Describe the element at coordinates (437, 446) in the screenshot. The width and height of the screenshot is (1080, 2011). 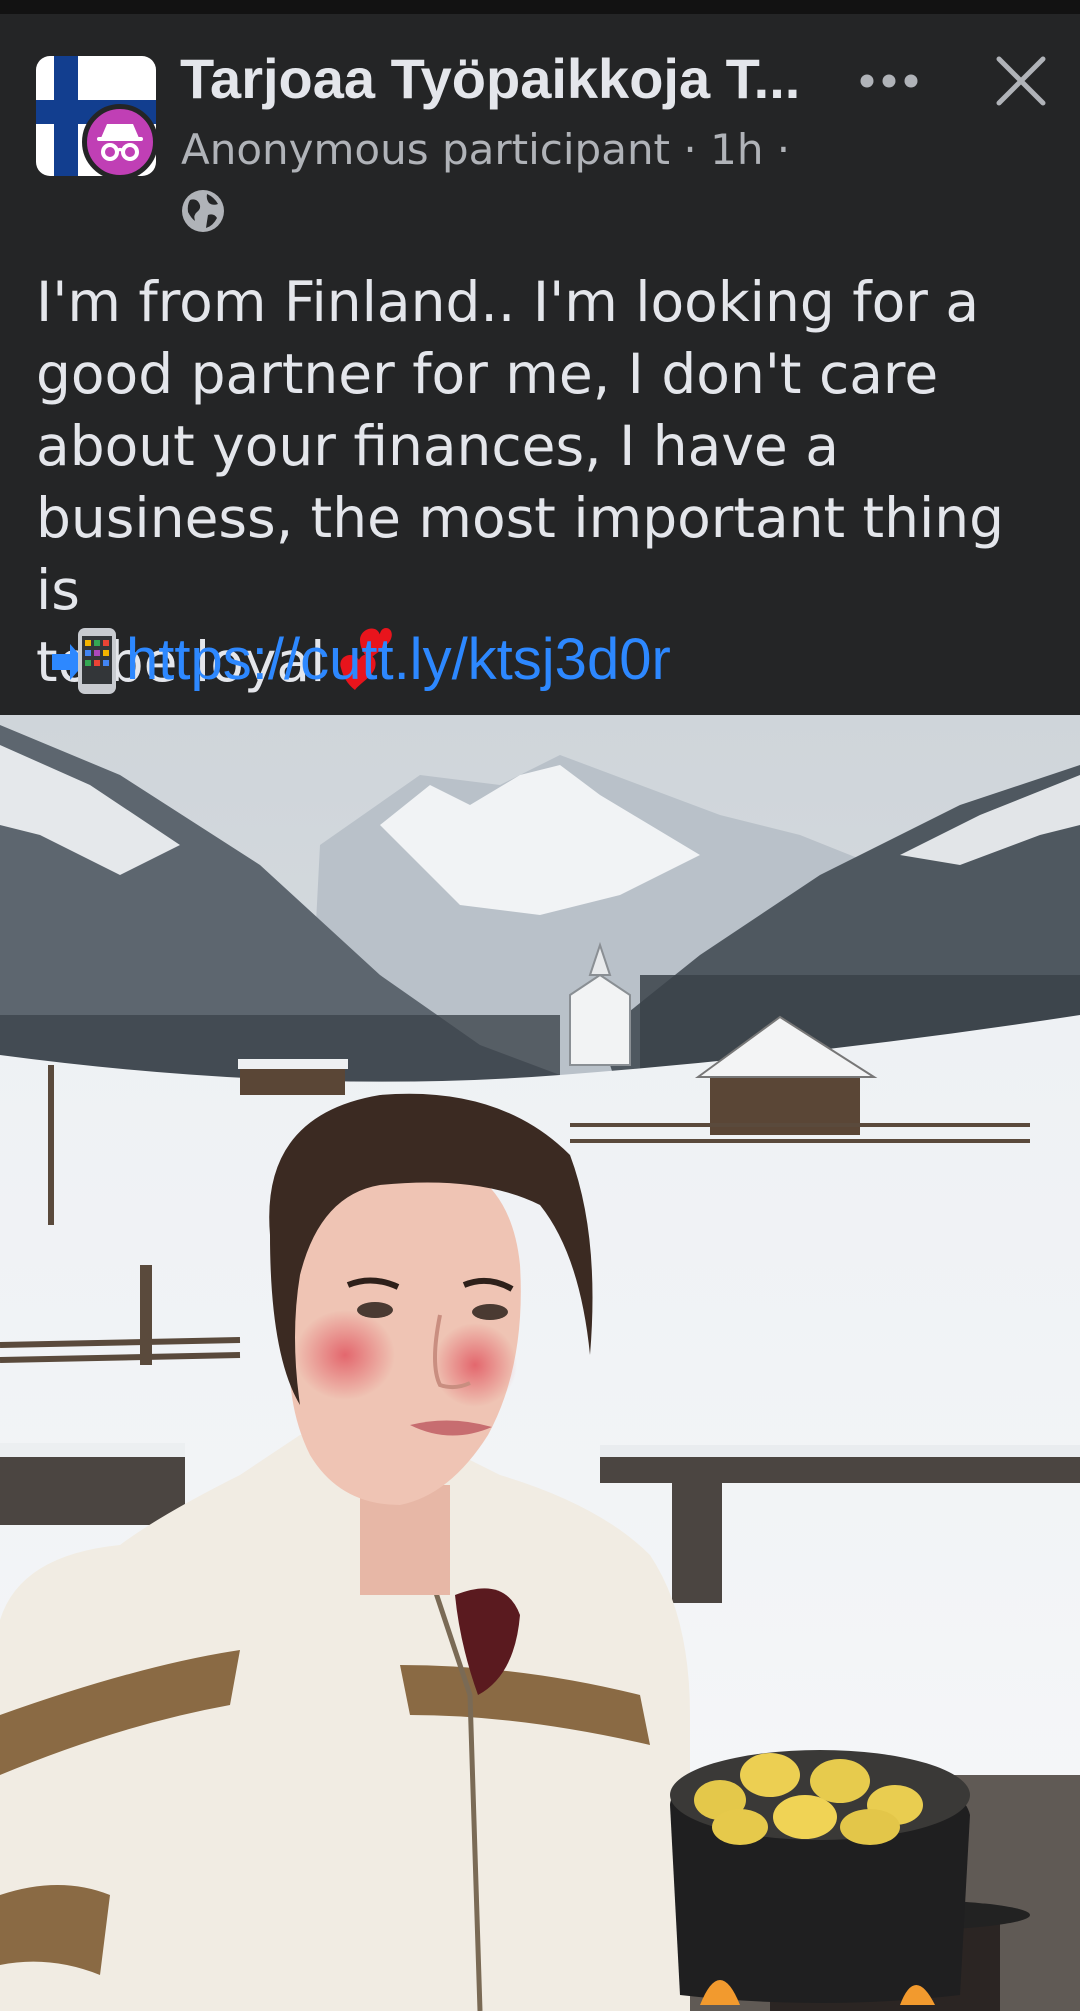
I see `post-body-line: about your finances, I have a` at that location.